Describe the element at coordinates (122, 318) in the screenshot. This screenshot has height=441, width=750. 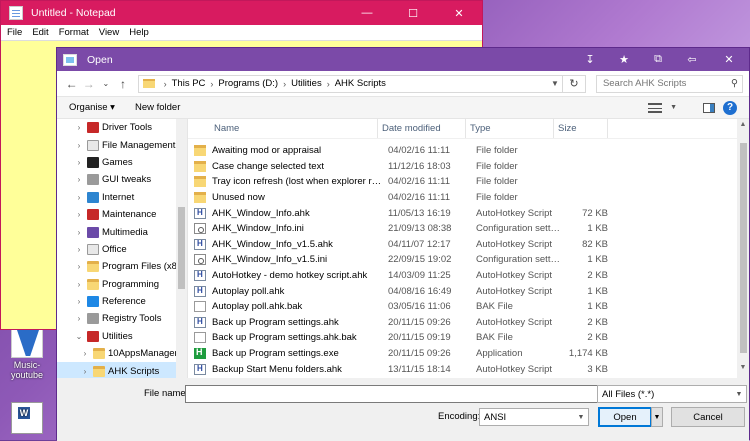
I see `tree-item: › Registry Tools` at that location.